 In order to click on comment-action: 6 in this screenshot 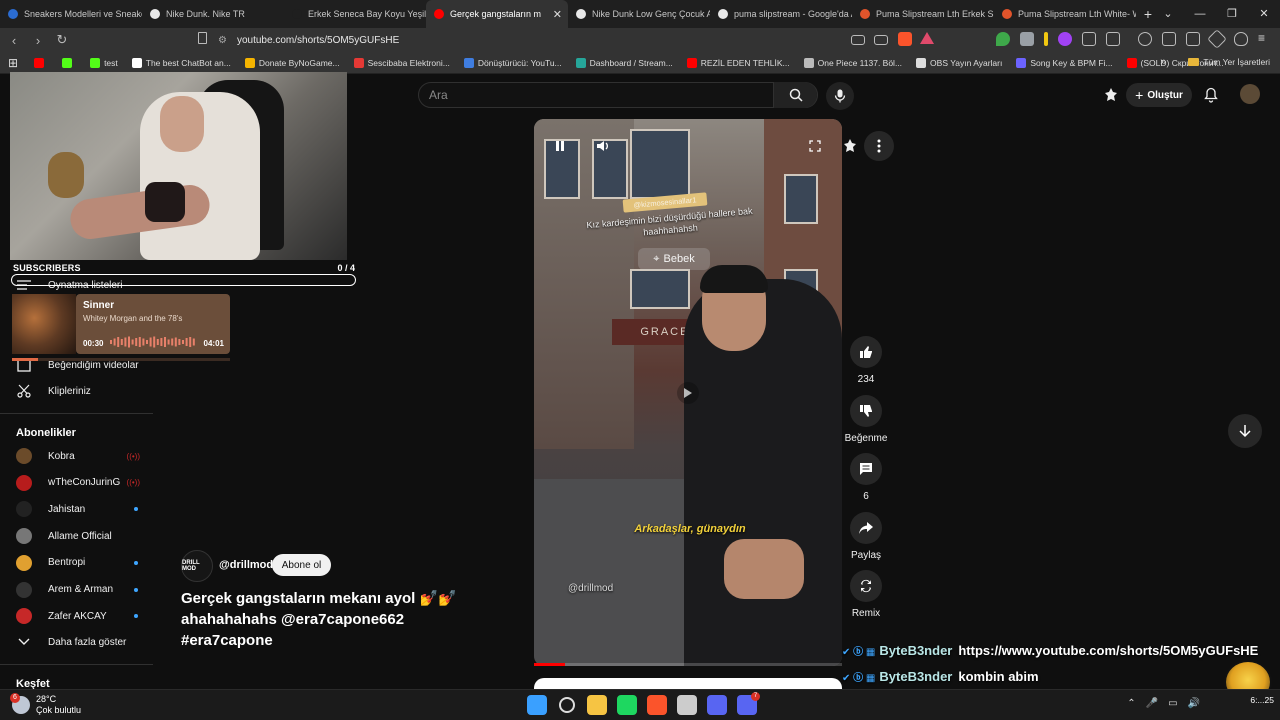, I will do `click(866, 477)`.